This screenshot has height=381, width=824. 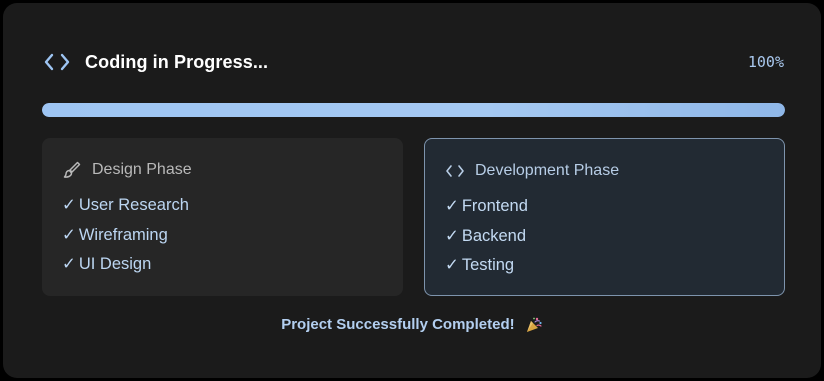 What do you see at coordinates (494, 235) in the screenshot?
I see `task-label: Backend` at bounding box center [494, 235].